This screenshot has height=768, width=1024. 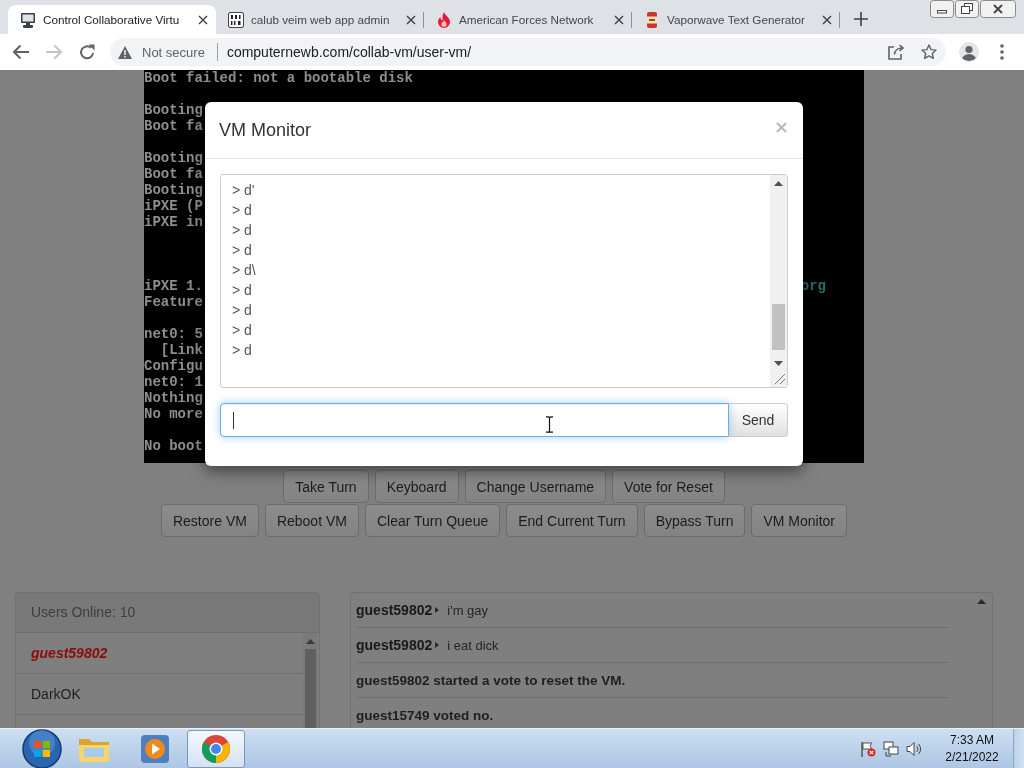 What do you see at coordinates (236, 19) in the screenshot?
I see `code-tile-icon` at bounding box center [236, 19].